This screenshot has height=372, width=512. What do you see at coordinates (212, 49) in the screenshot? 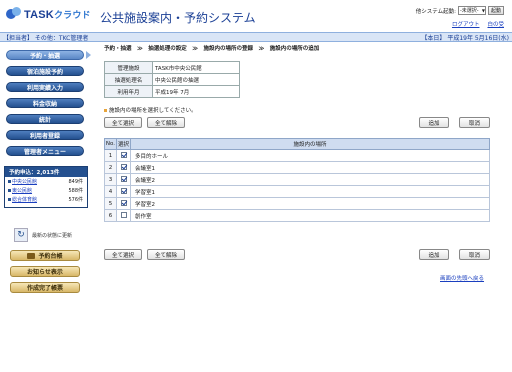
I see `breadcrumb: 予約・抽選 ≫ 抽選処理の設定 ≫ 施設内の場所の登録 ≫ 施設内の場所の追加` at bounding box center [212, 49].